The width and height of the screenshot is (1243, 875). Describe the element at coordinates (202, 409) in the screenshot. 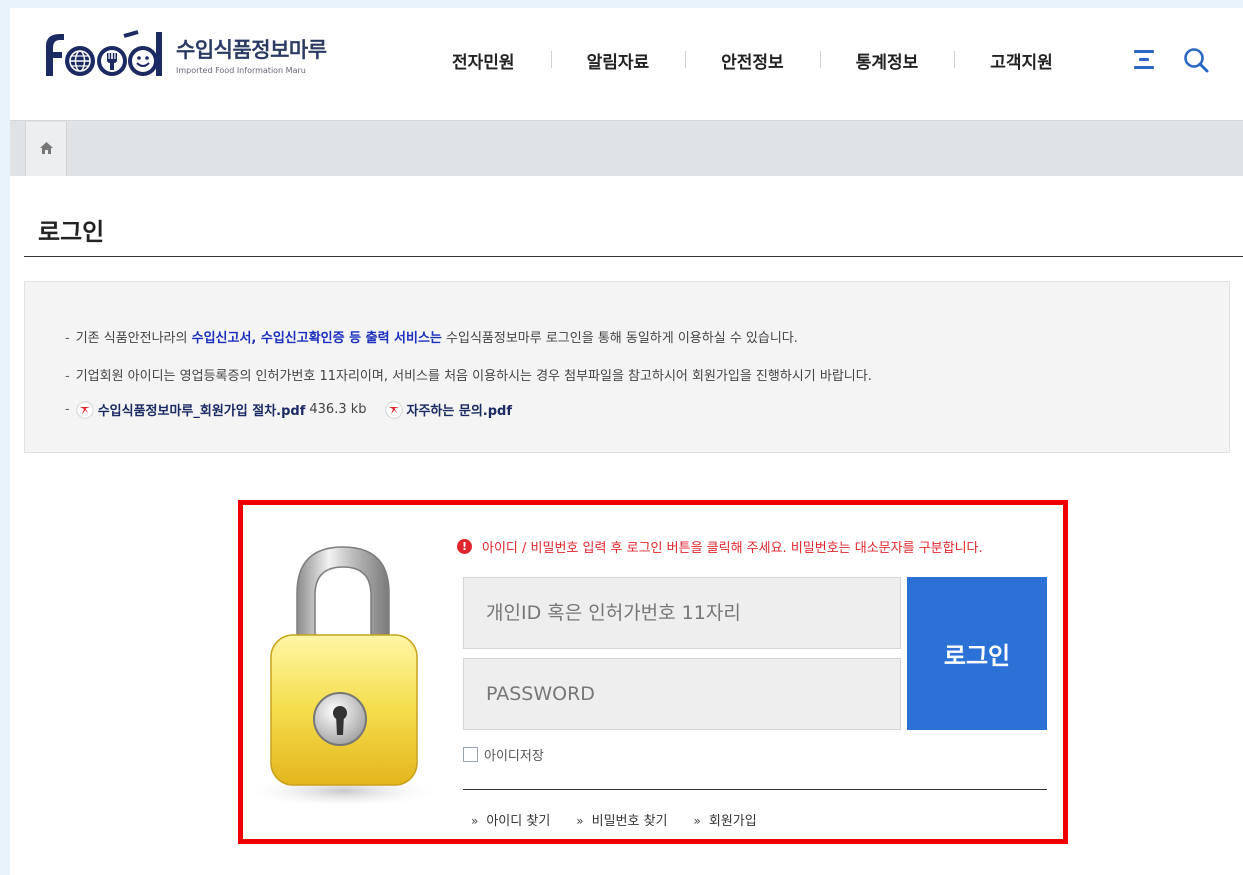

I see `pdf-link-signup-procedure: 수입식품정보마루_회원가입 절차.pdf` at that location.